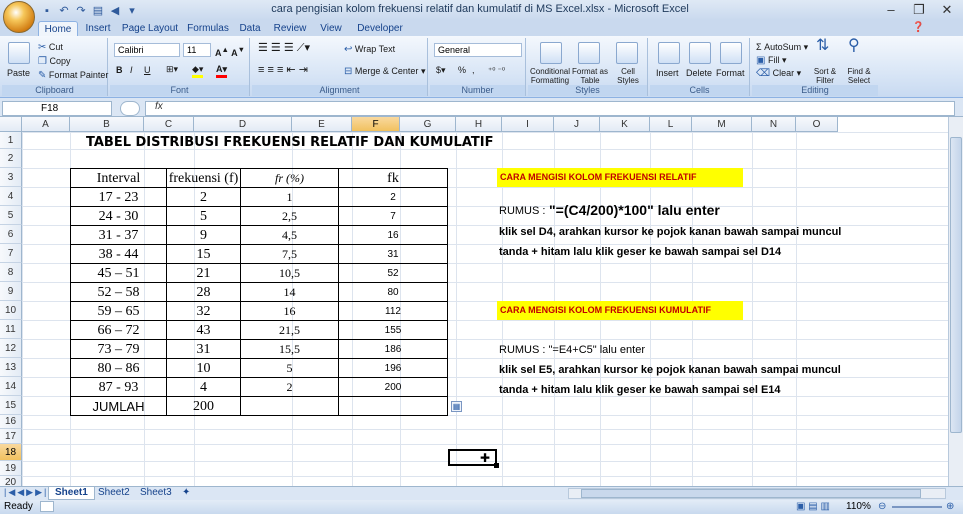  Describe the element at coordinates (331, 28) in the screenshot. I see `tab-view: View` at that location.